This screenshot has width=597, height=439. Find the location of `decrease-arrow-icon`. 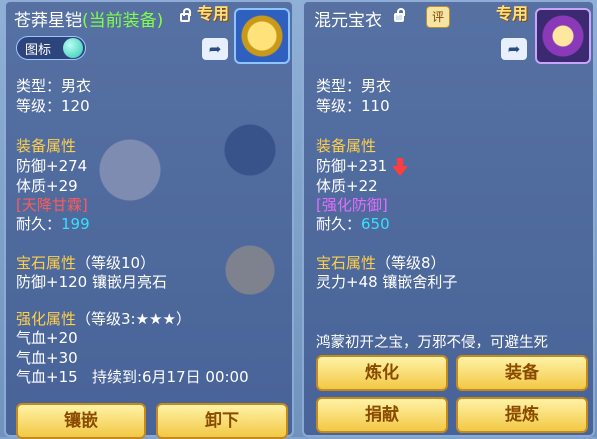

decrease-arrow-icon is located at coordinates (400, 167).